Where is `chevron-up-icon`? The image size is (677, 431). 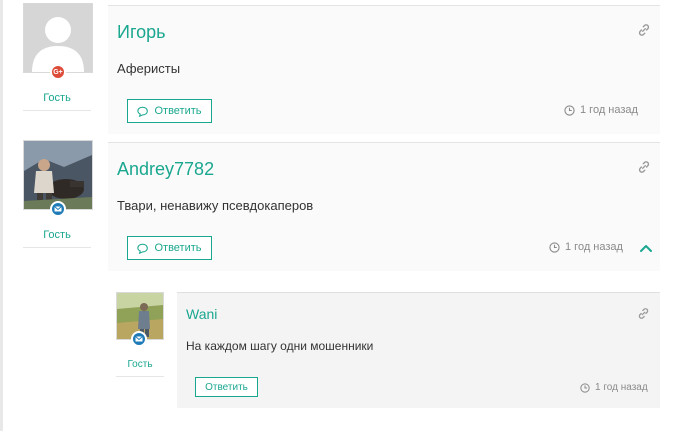 chevron-up-icon is located at coordinates (646, 248).